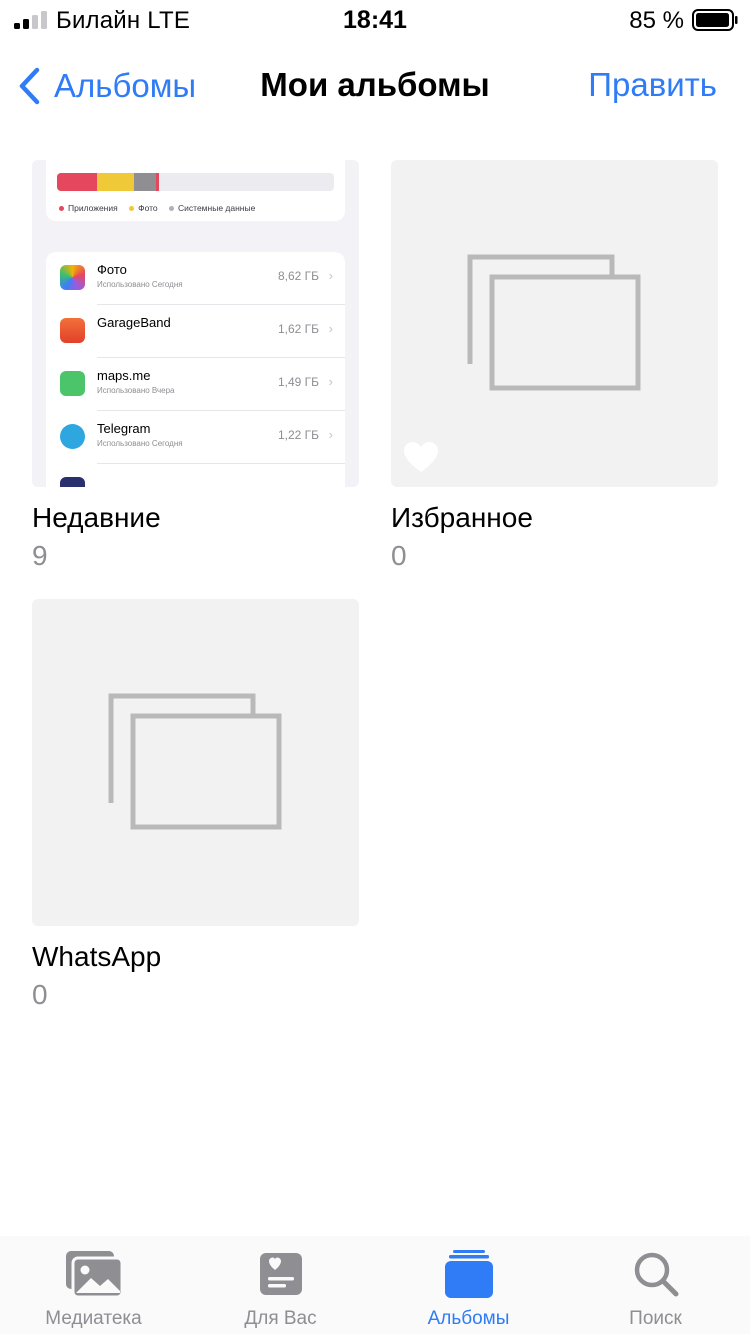  What do you see at coordinates (375, 85) in the screenshot?
I see `navigation-bar: Альбомы Мои альбомы Править` at bounding box center [375, 85].